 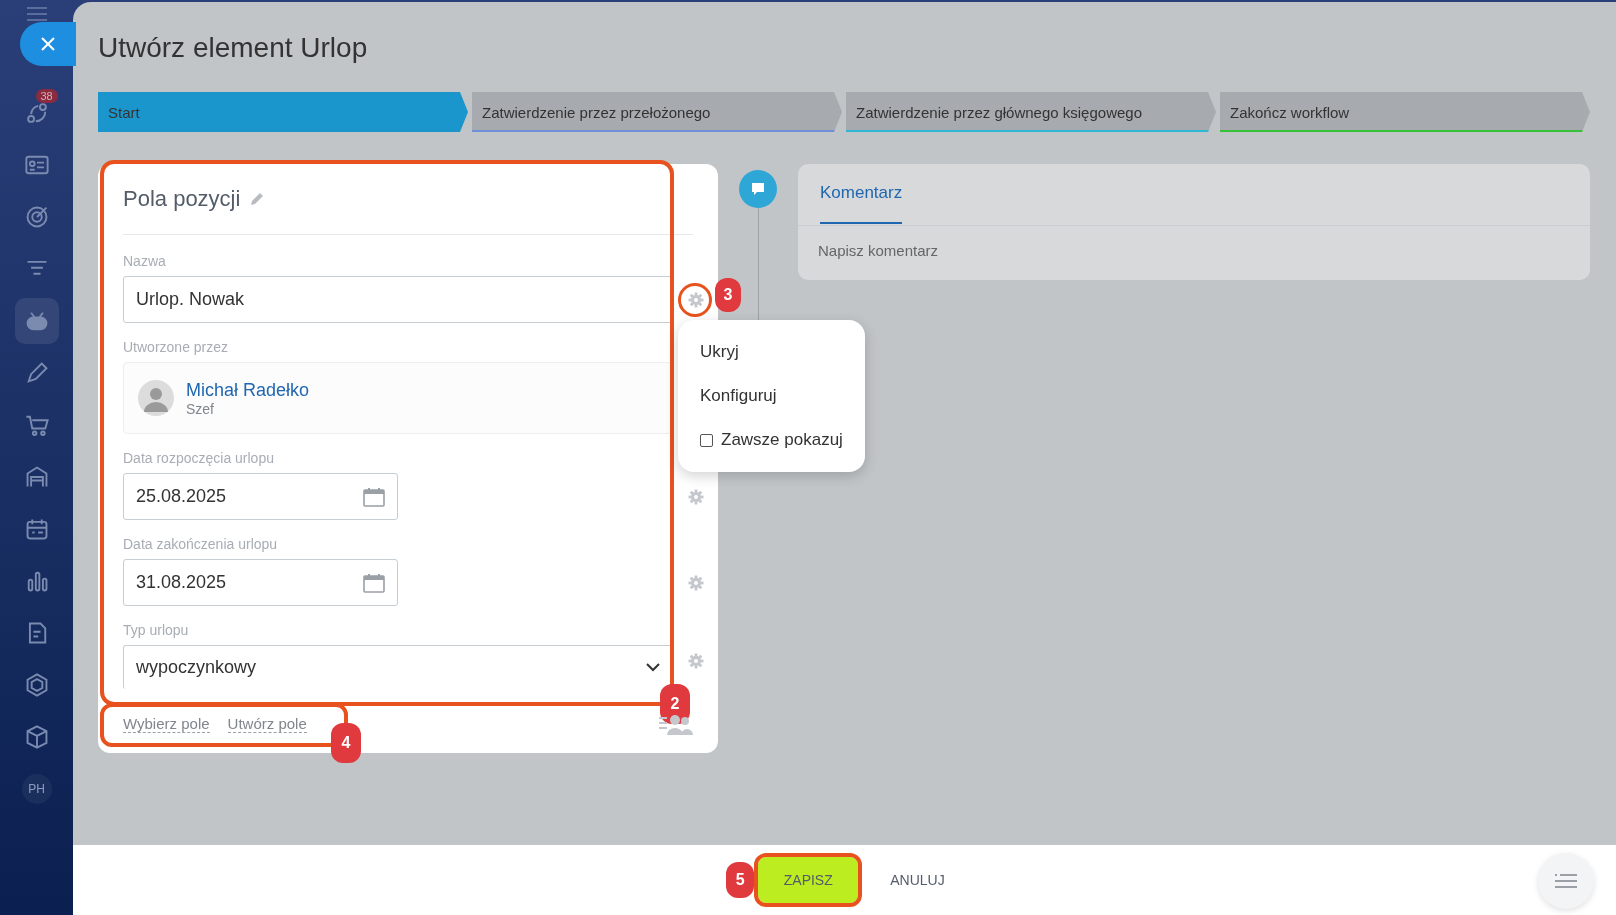 I want to click on field-link: Wybierz pole, so click(x=166, y=724).